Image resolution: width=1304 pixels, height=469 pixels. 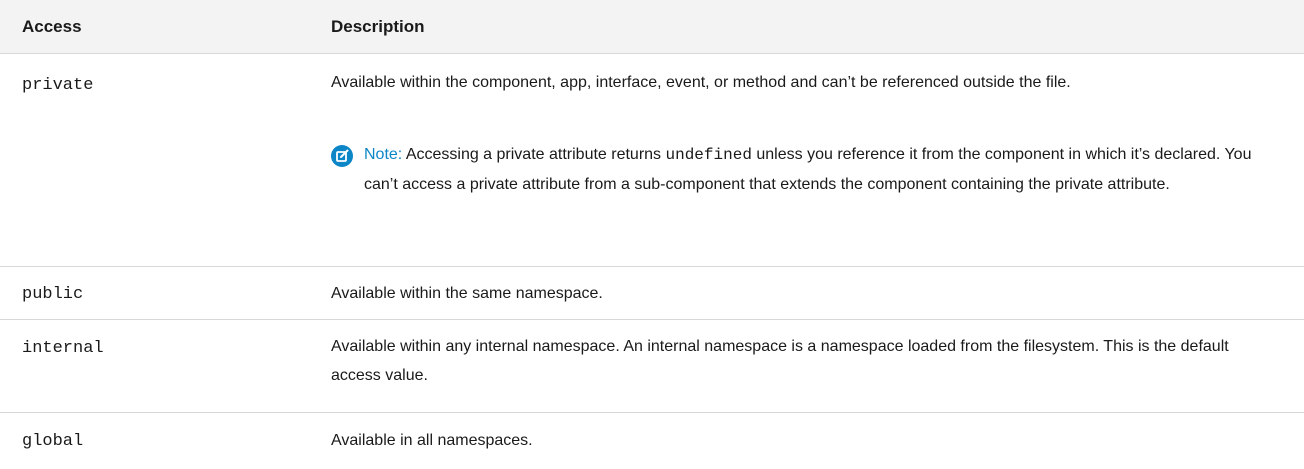 What do you see at coordinates (652, 441) in the screenshot?
I see `table-row-global: global Available in all namespaces.` at bounding box center [652, 441].